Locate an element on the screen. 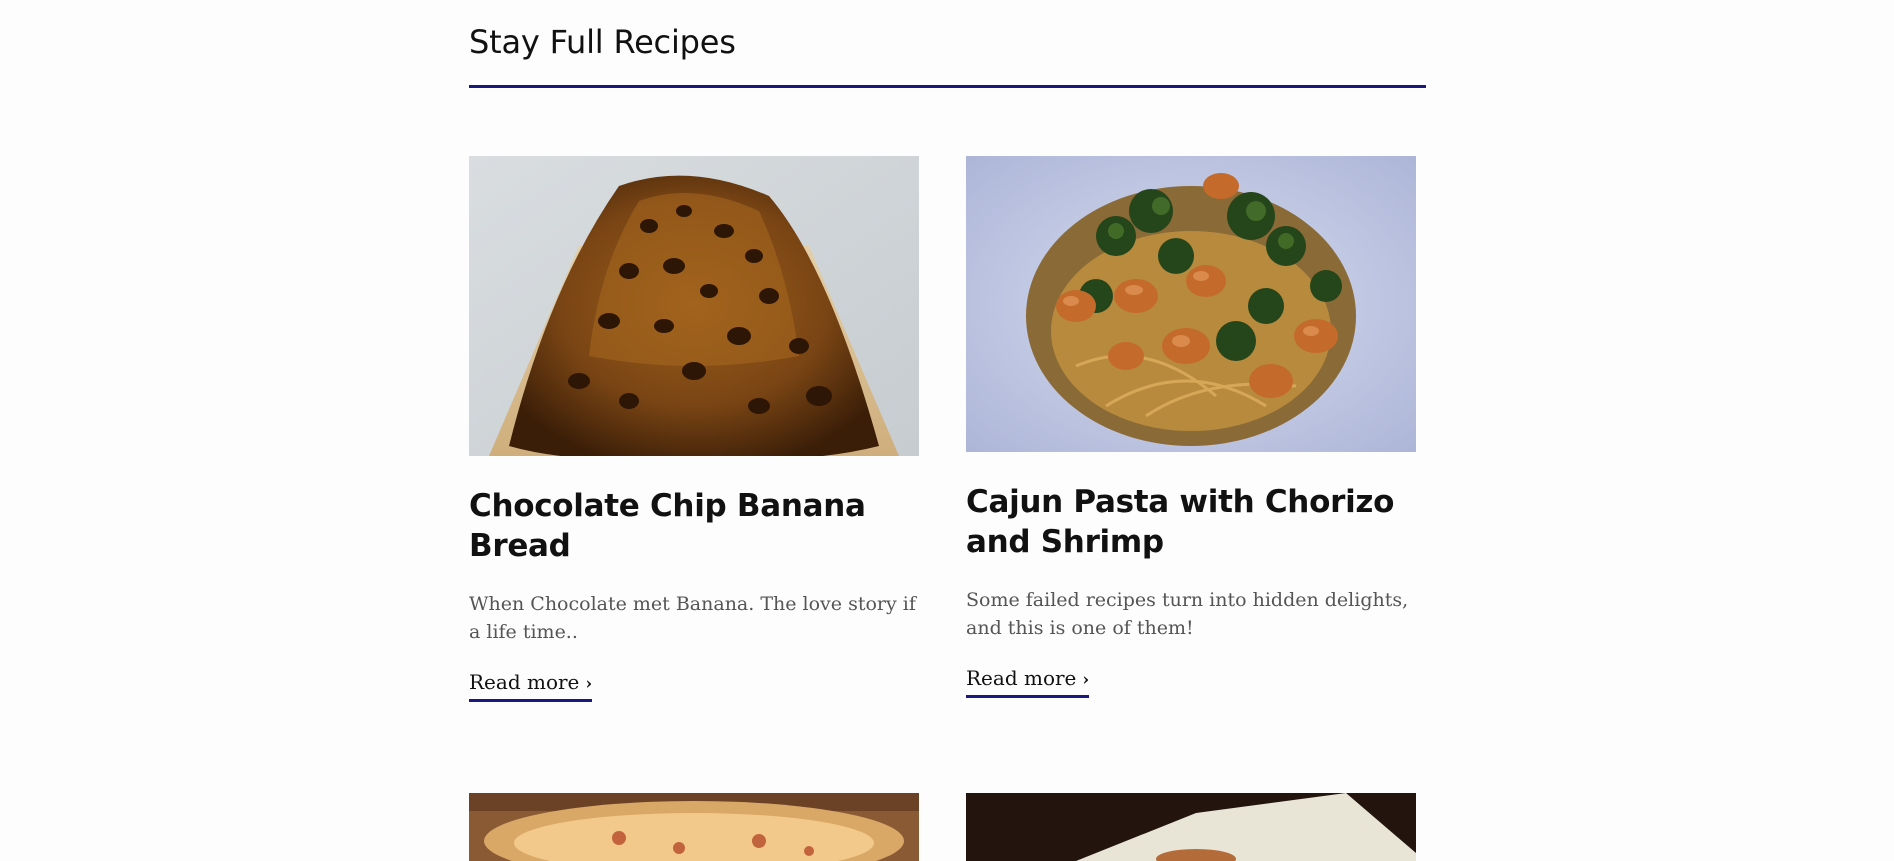  recipe-image-banana-bread is located at coordinates (694, 306).